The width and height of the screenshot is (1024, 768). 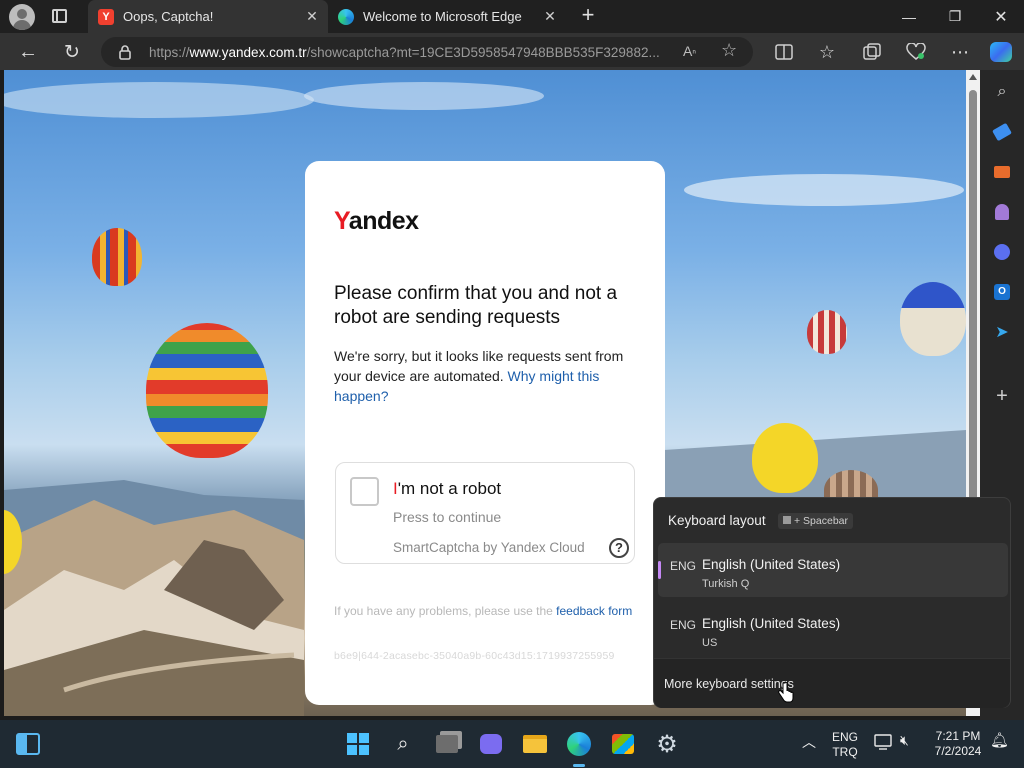 I want to click on feedback-form-link: feedback form, so click(x=594, y=611).